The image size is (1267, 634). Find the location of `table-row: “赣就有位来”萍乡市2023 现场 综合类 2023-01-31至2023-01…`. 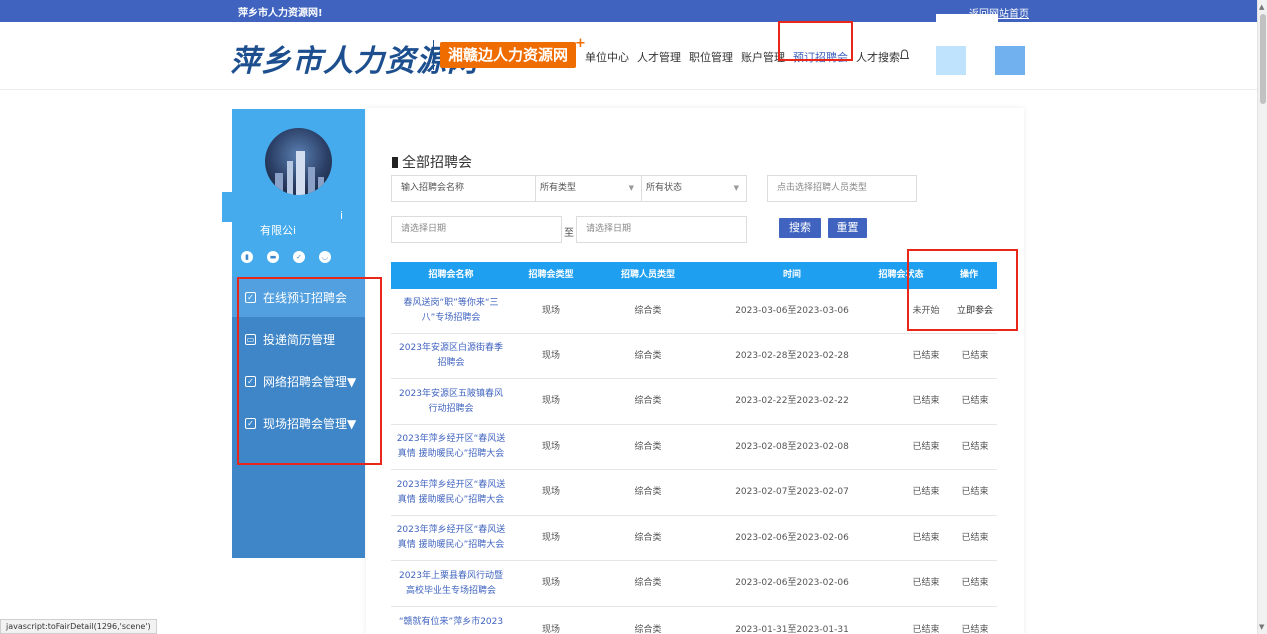

table-row: “赣就有位来”萍乡市2023 现场 综合类 2023-01-31至2023-01… is located at coordinates (694, 620).